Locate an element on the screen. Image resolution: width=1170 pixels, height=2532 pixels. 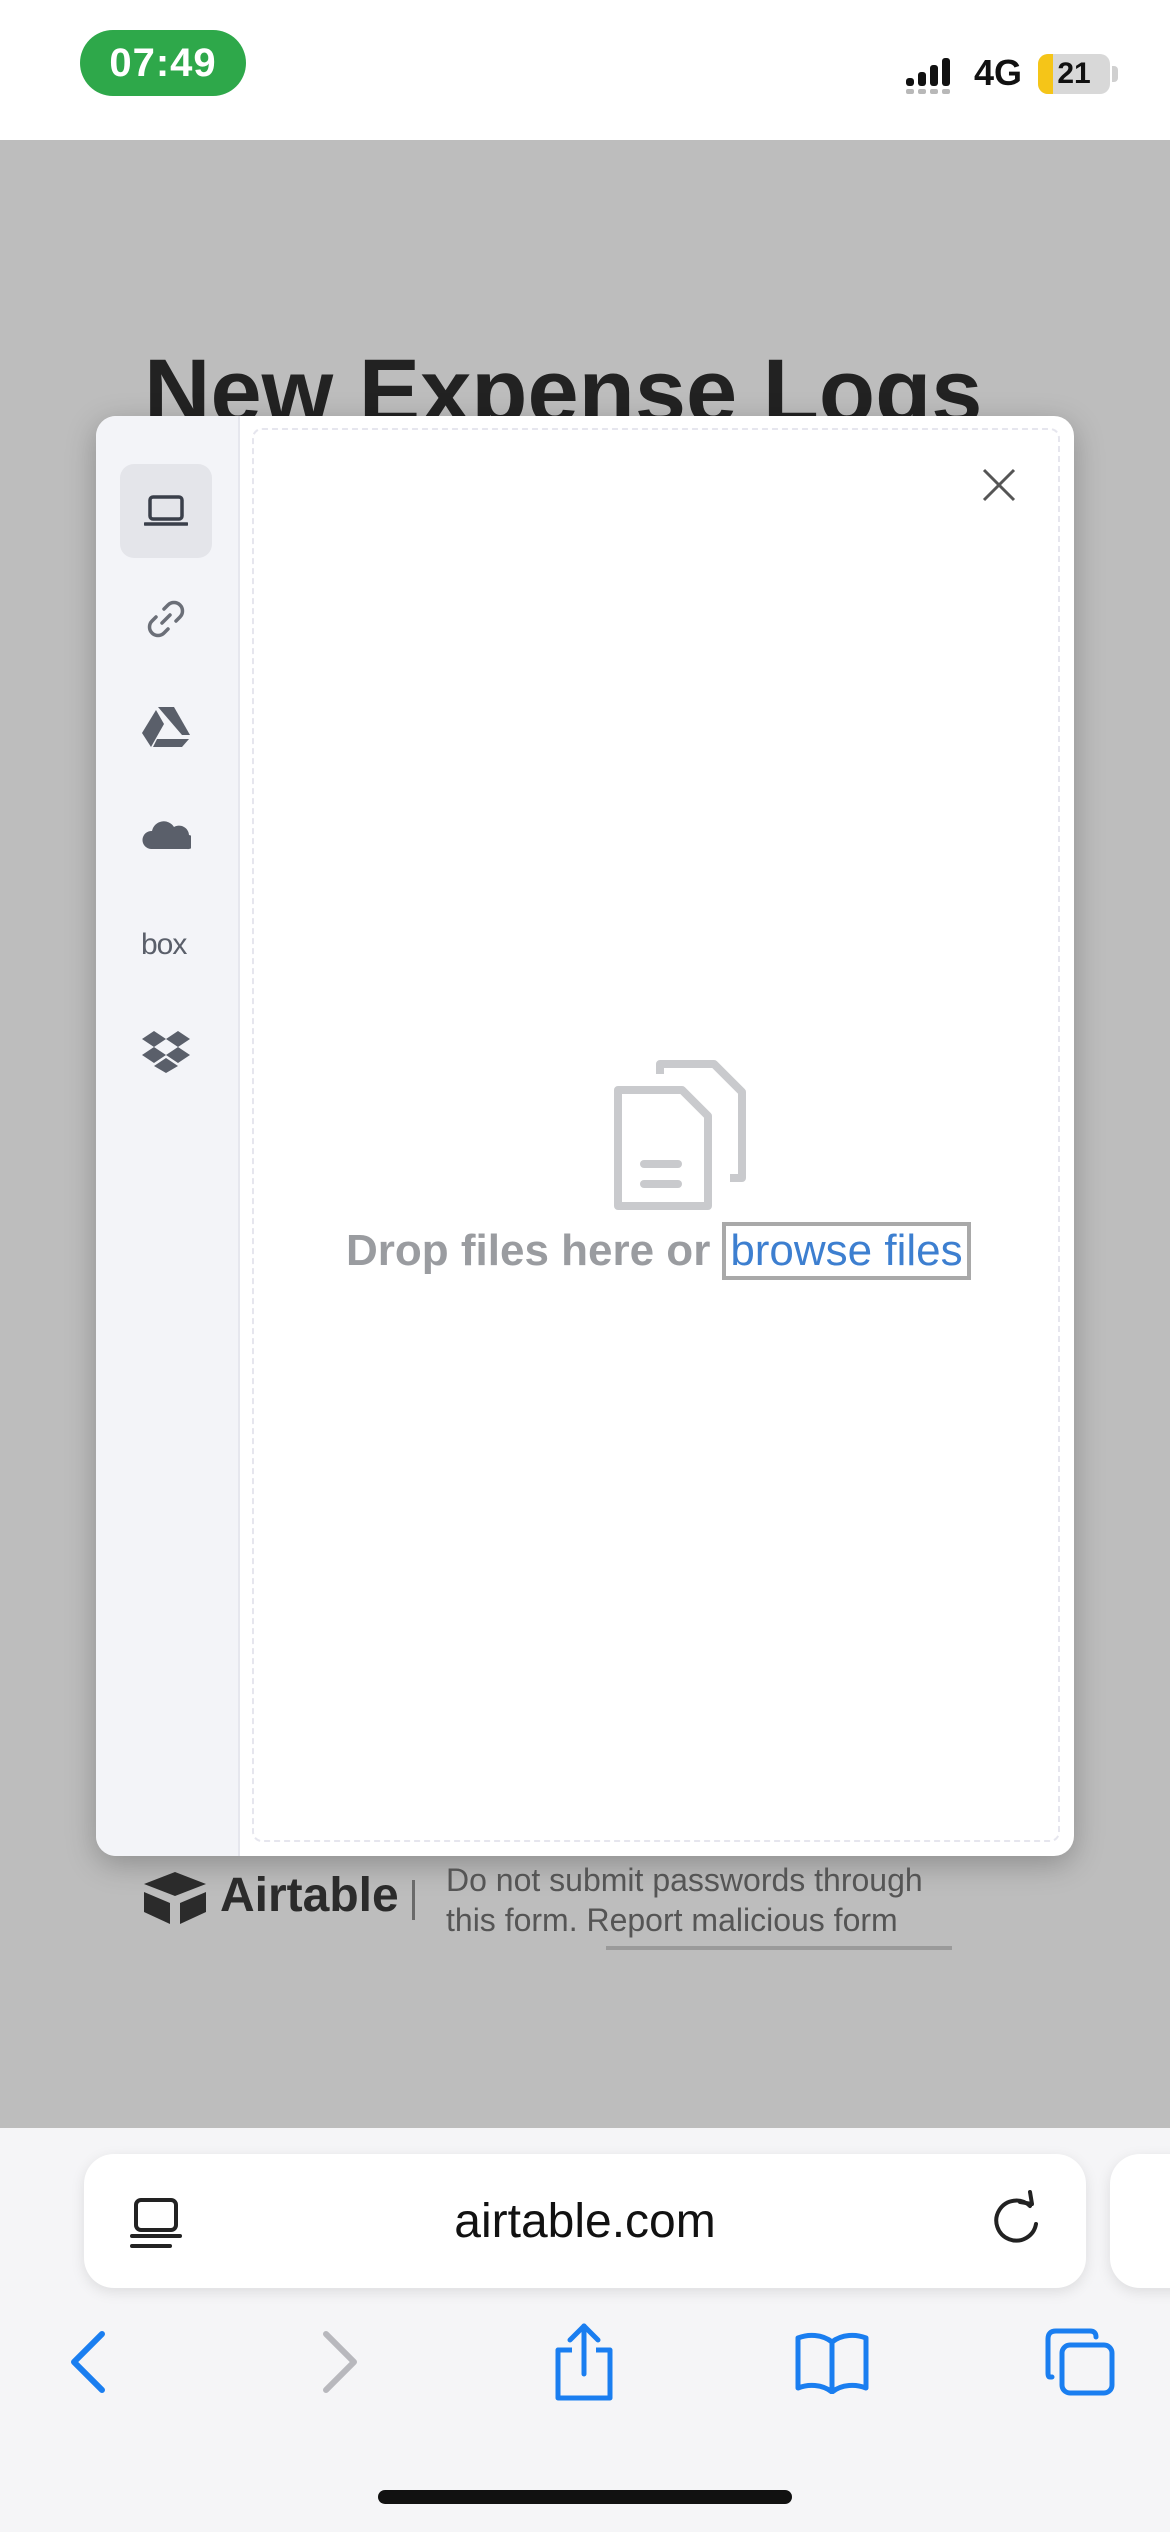
laptop-icon is located at coordinates (166, 510).